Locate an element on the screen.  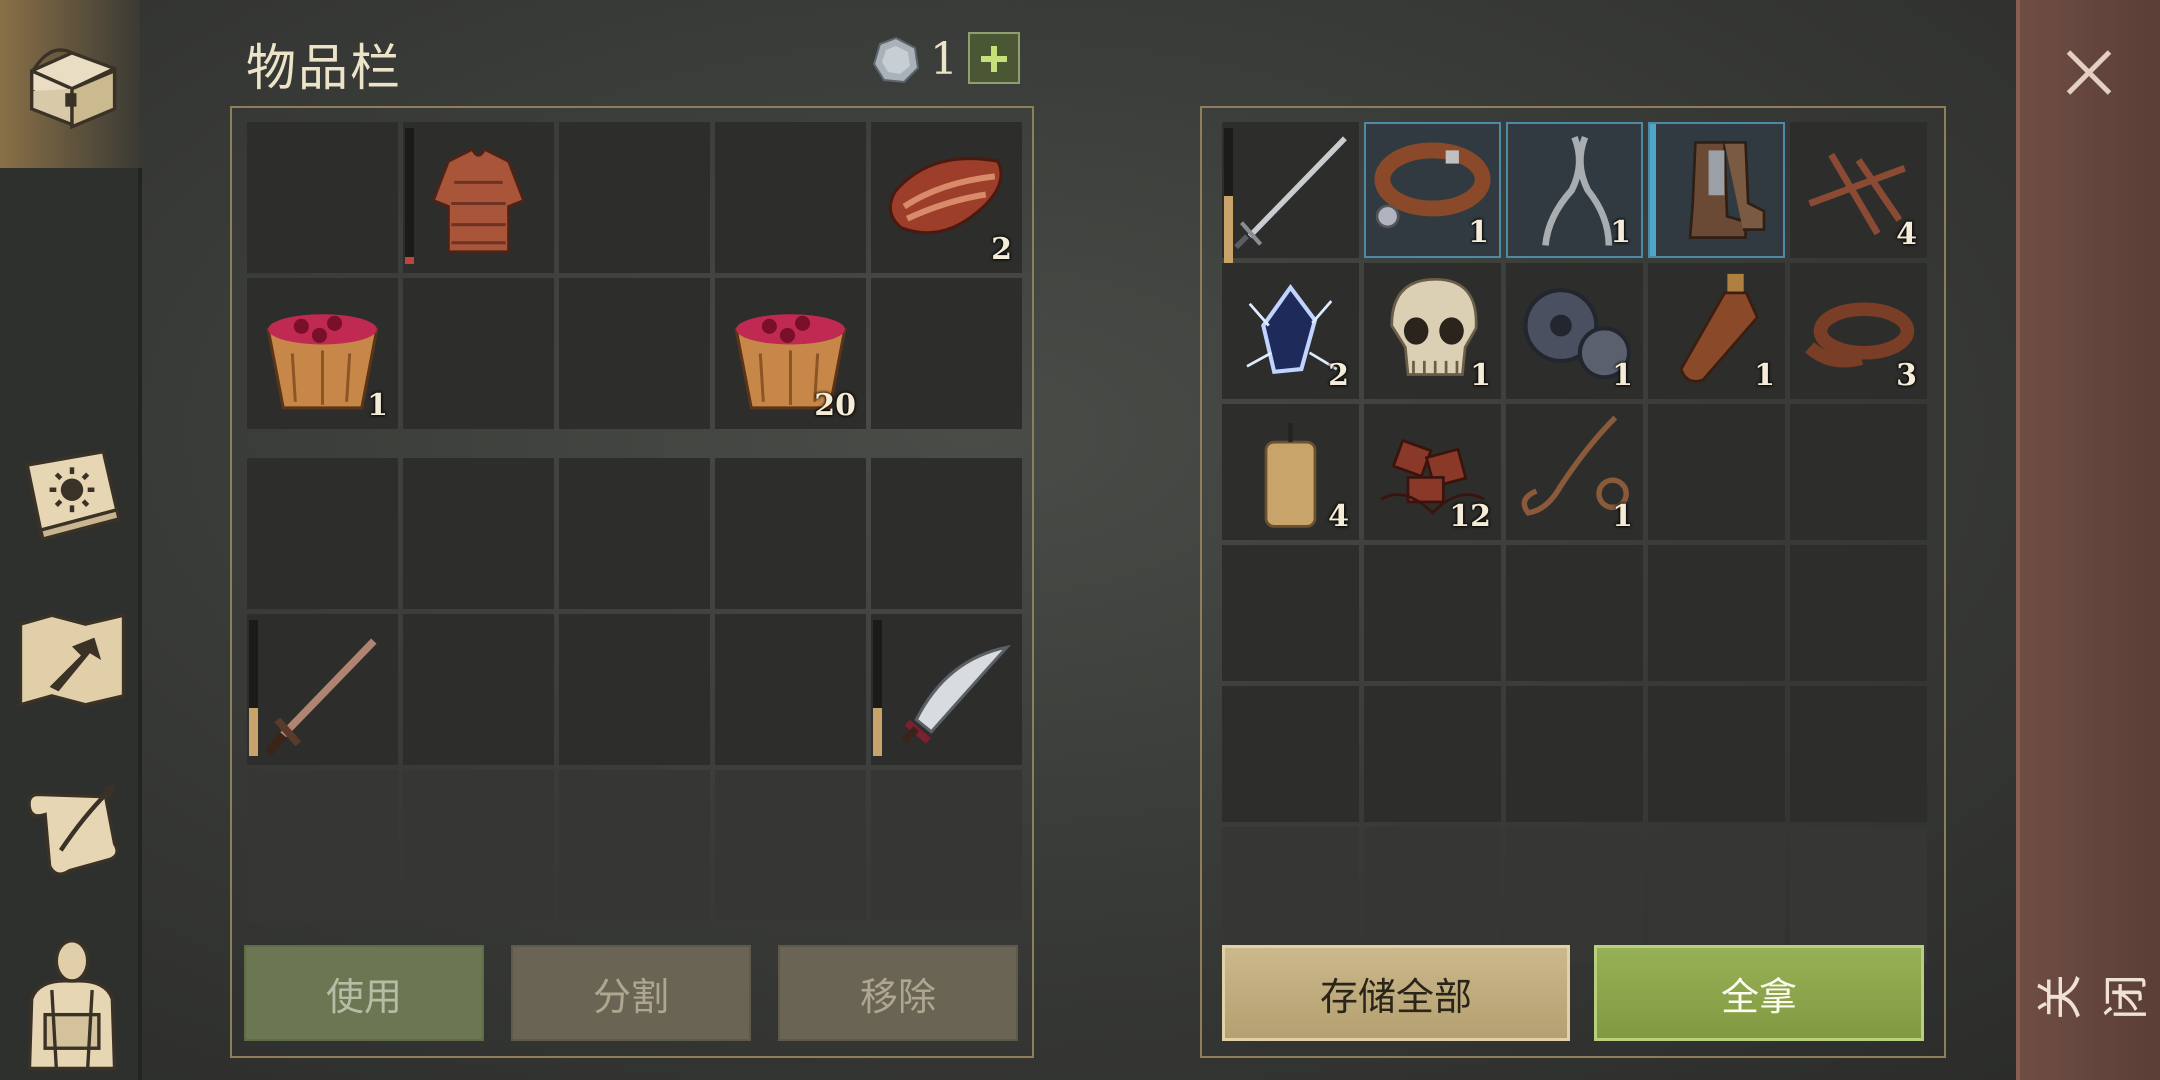
inventory-title: 物品栏 is located at coordinates (324, 68).